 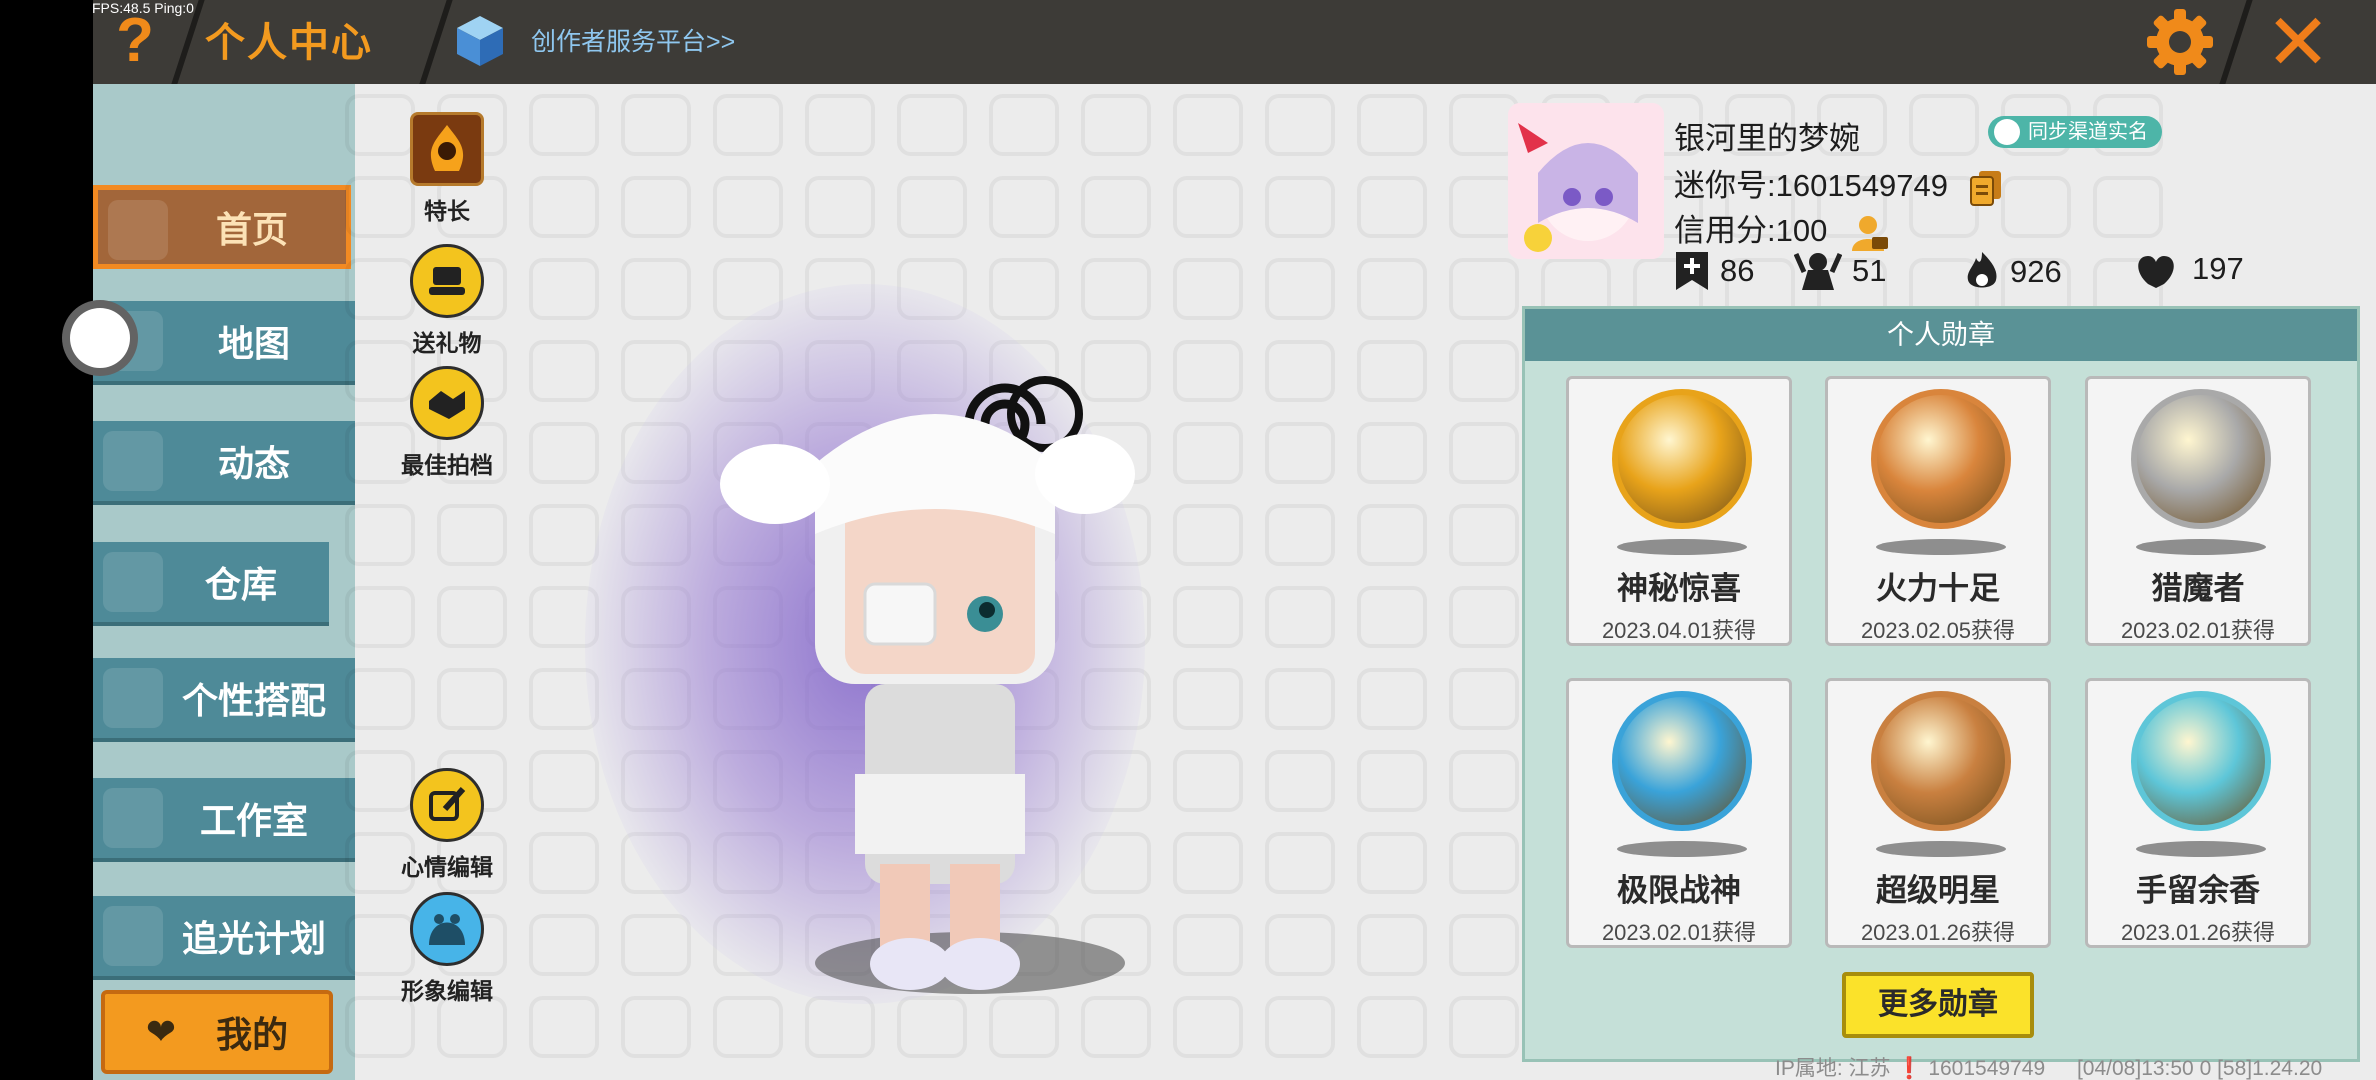 I want to click on user-lock-icon, so click(x=1870, y=233).